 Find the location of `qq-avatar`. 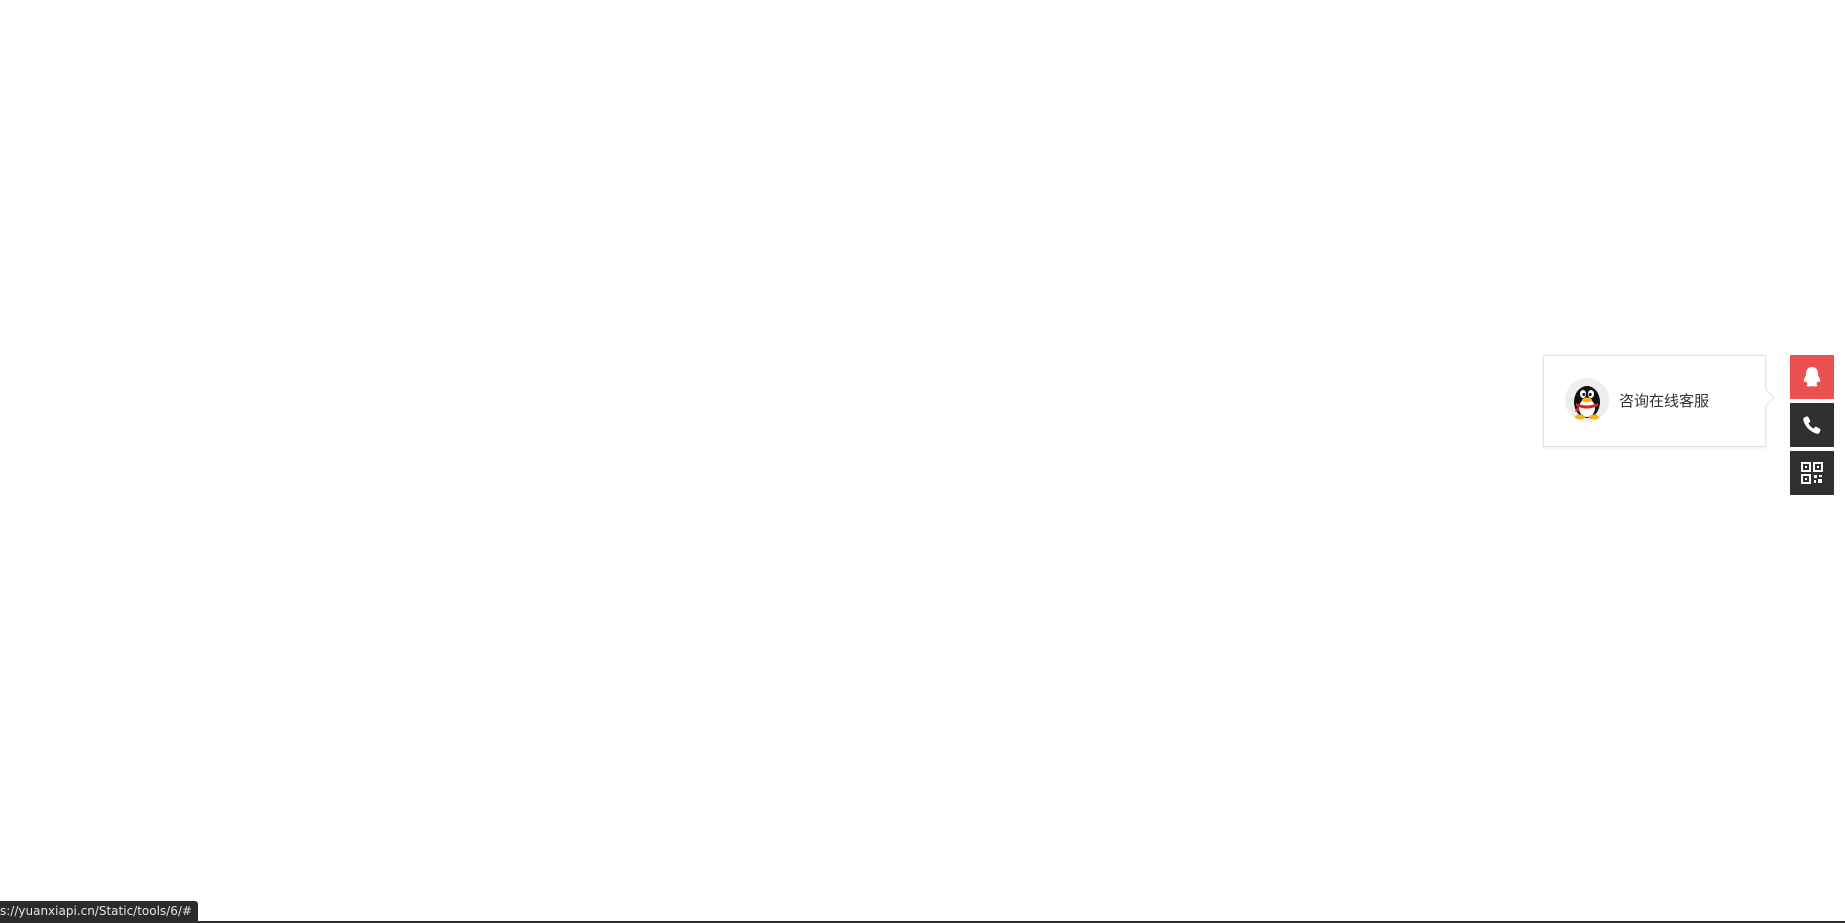

qq-avatar is located at coordinates (1587, 400).